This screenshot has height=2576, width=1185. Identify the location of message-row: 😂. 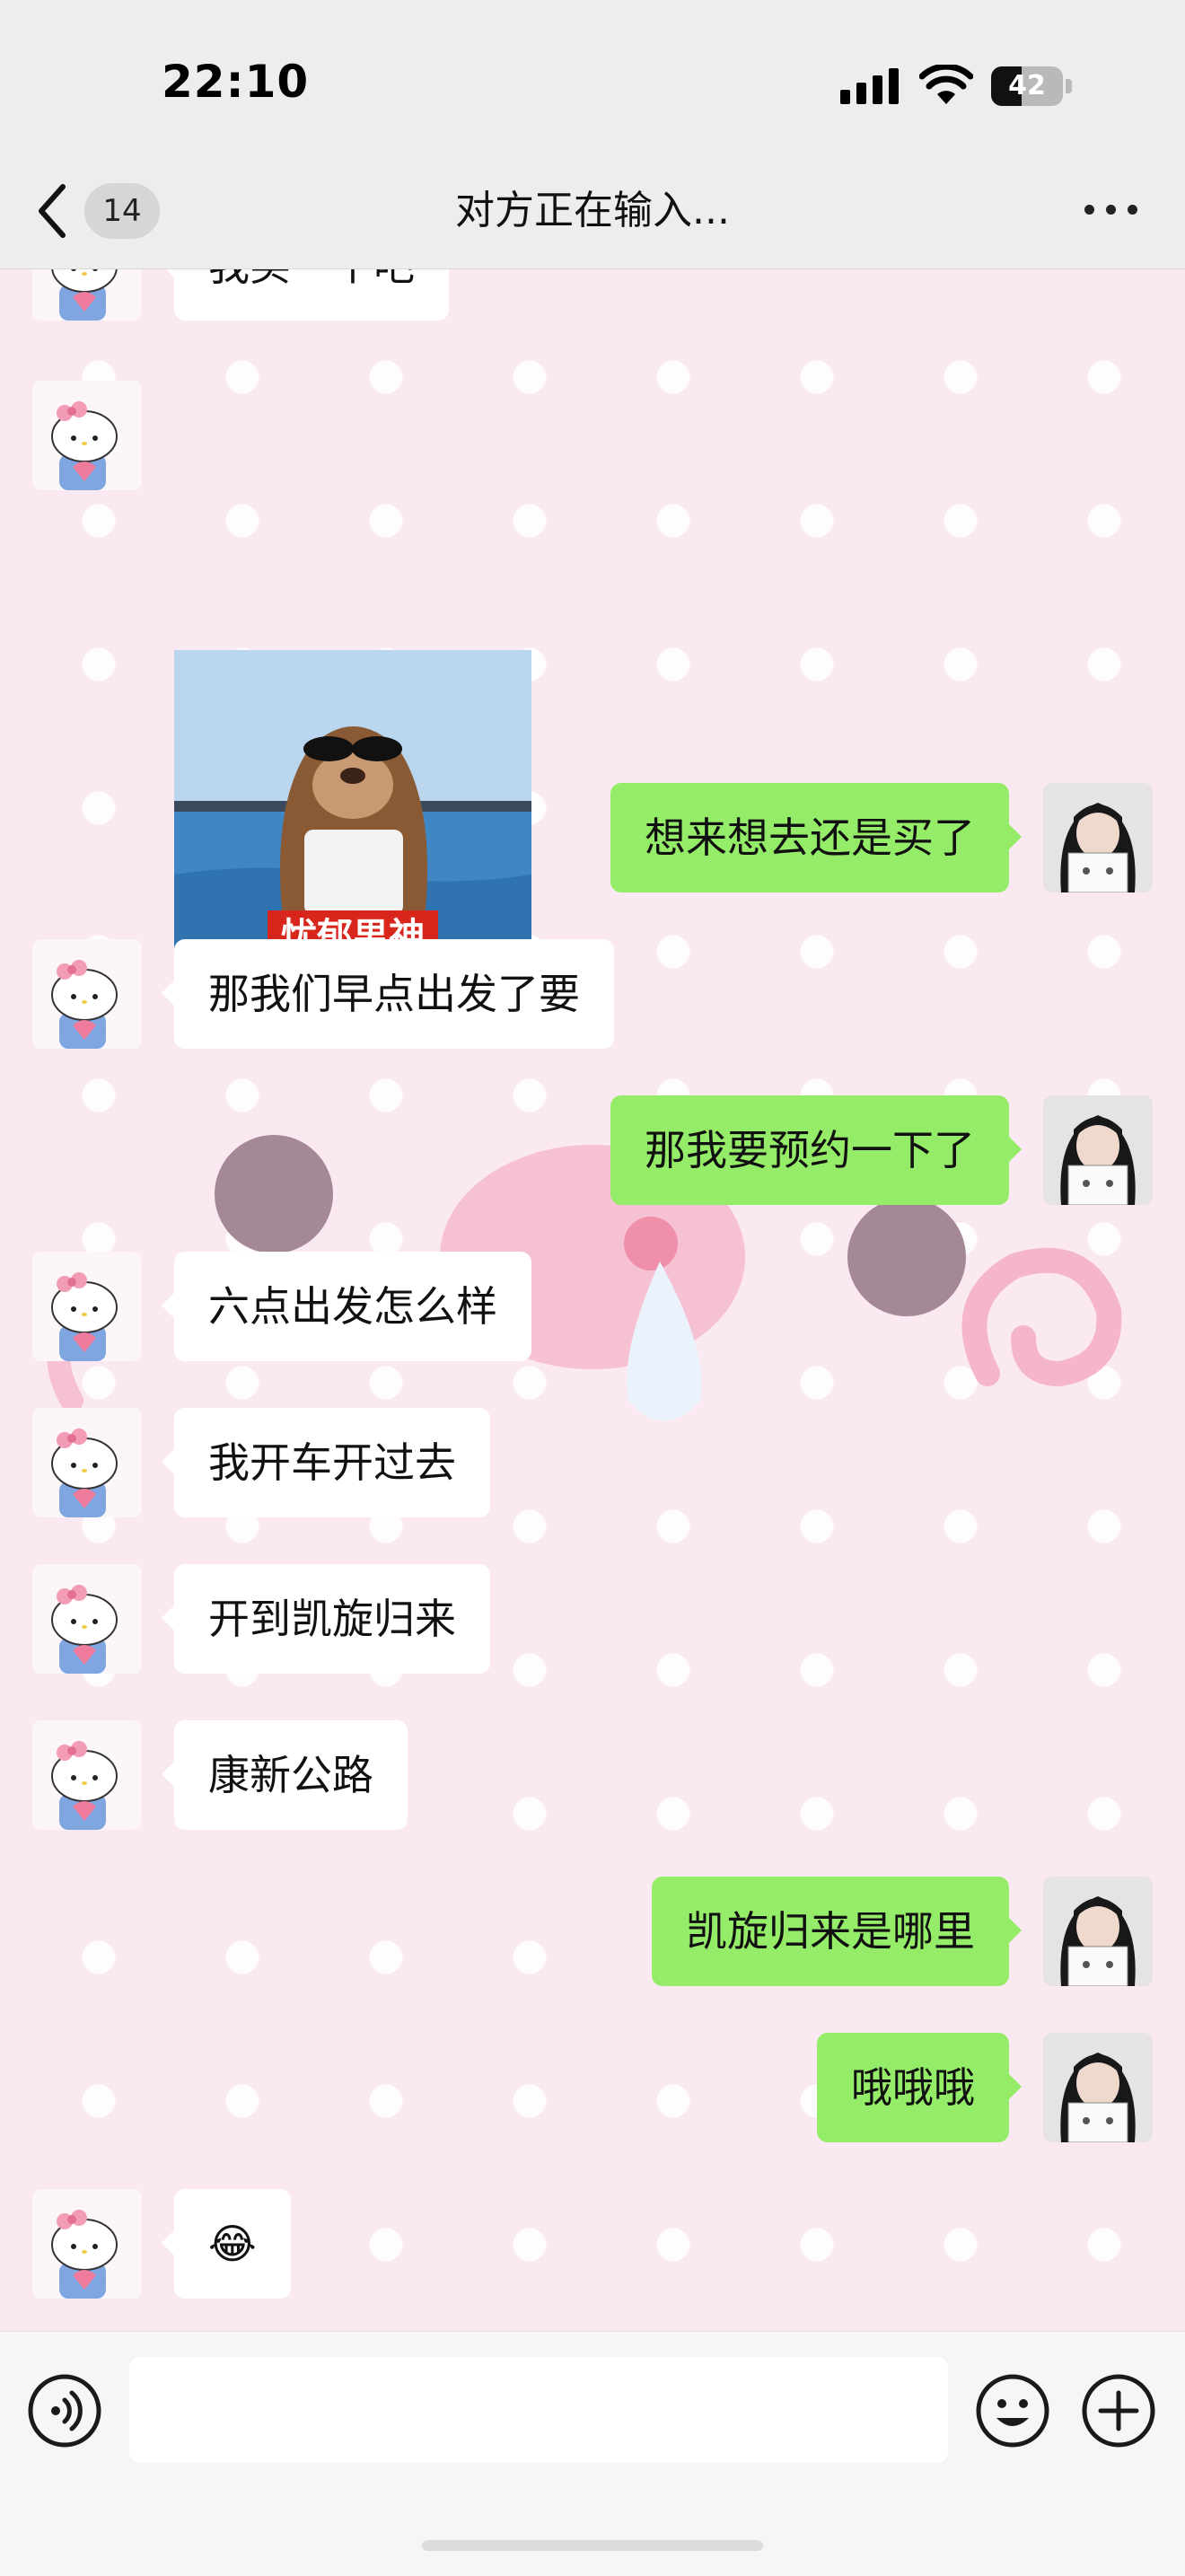
(592, 2244).